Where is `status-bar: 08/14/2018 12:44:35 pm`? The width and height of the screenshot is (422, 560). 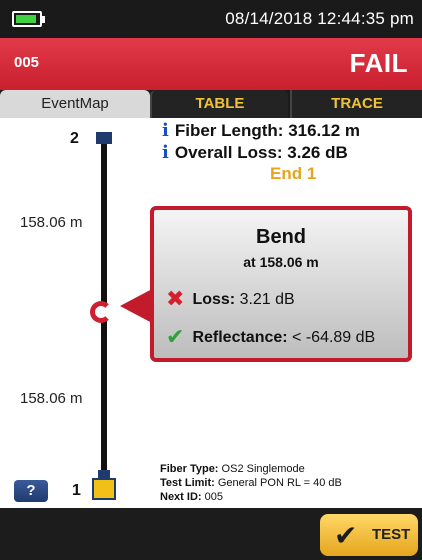
status-bar: 08/14/2018 12:44:35 pm is located at coordinates (211, 19).